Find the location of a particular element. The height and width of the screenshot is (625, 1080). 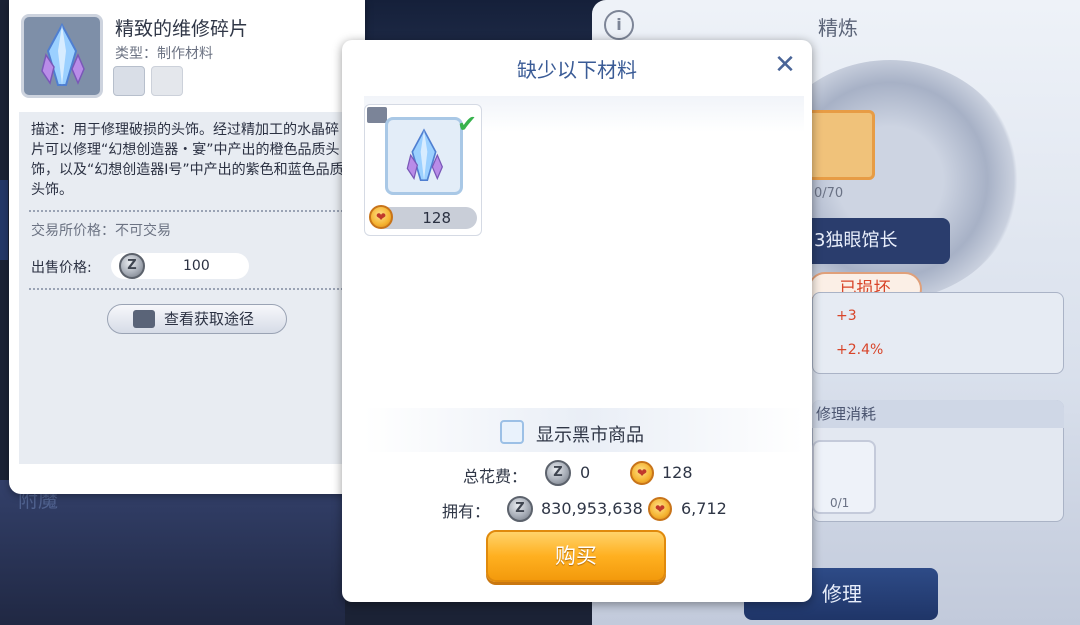

trade-price: 交易所价格：不可交易 is located at coordinates (101, 231).